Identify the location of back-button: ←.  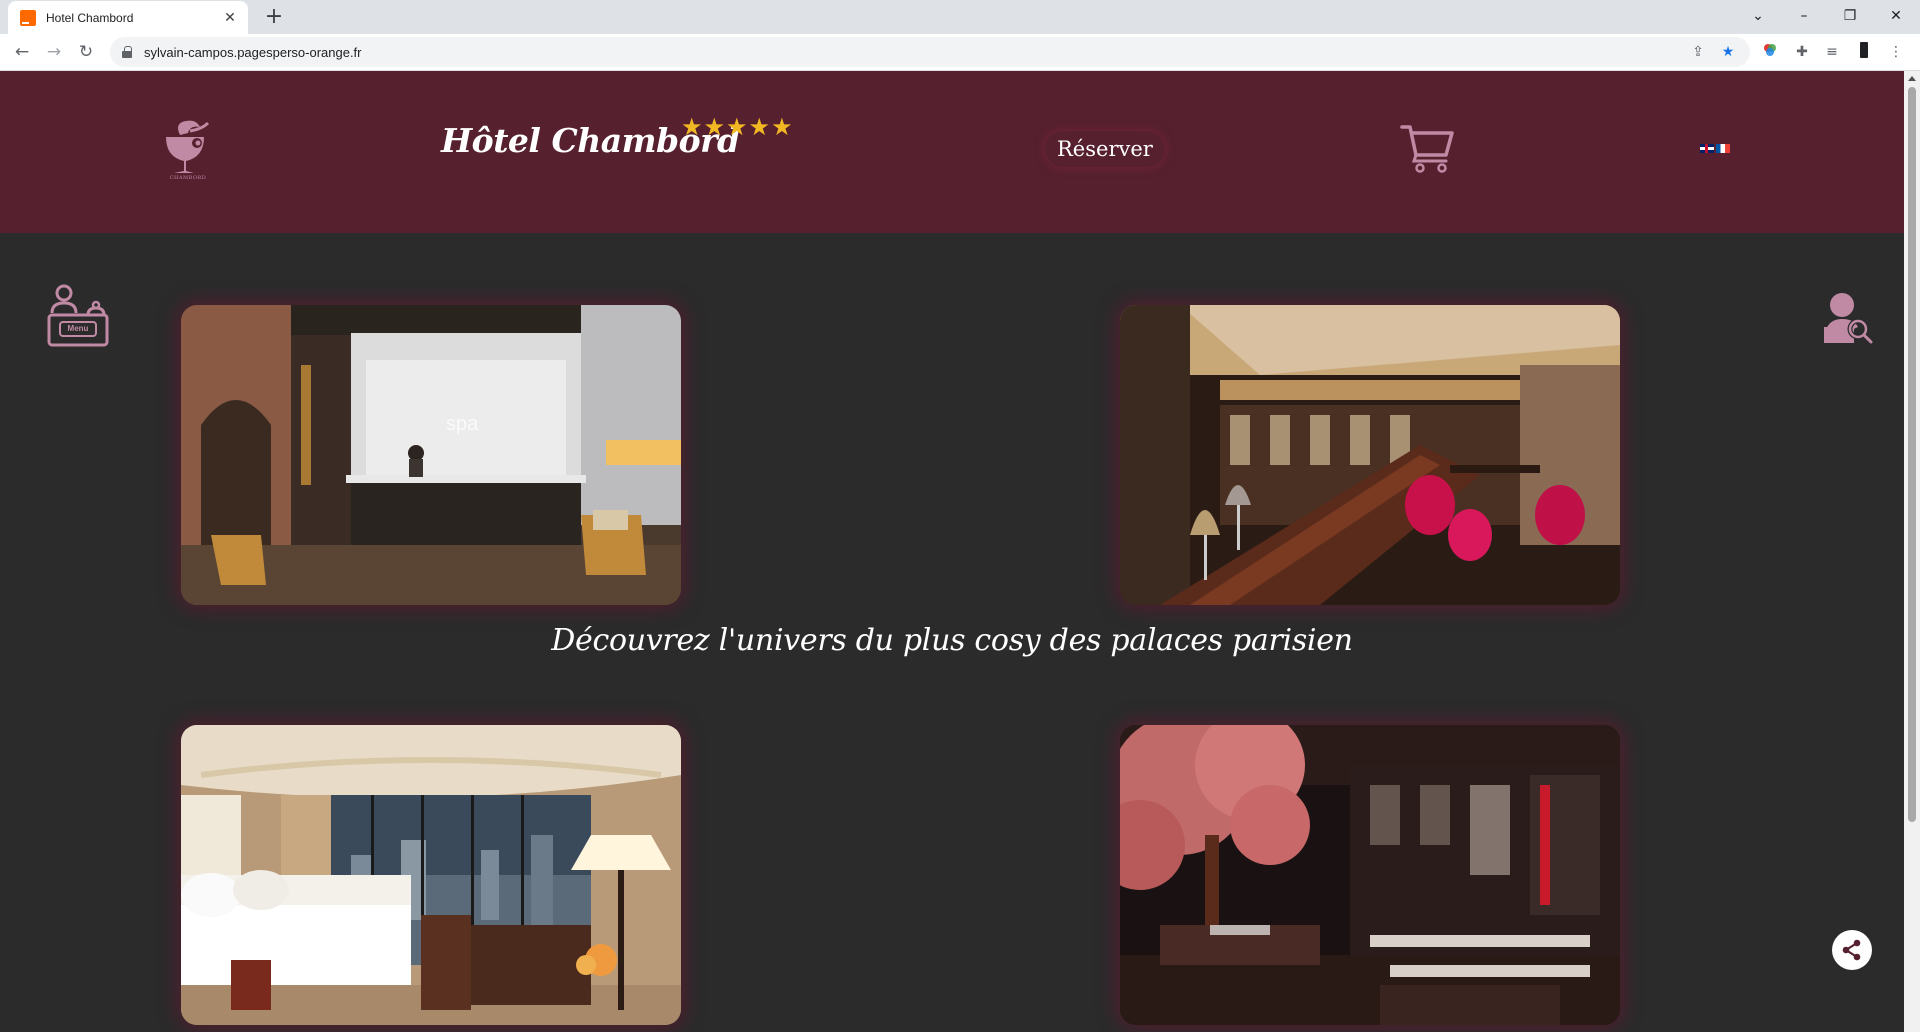
(22, 52).